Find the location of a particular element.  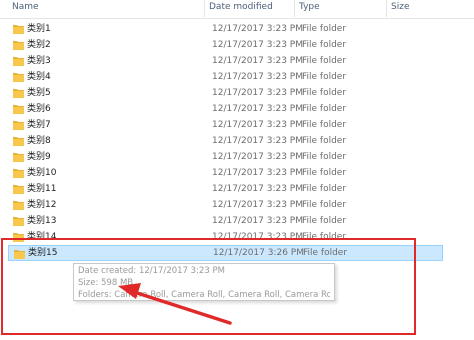

file-name: 类别13 is located at coordinates (42, 221).